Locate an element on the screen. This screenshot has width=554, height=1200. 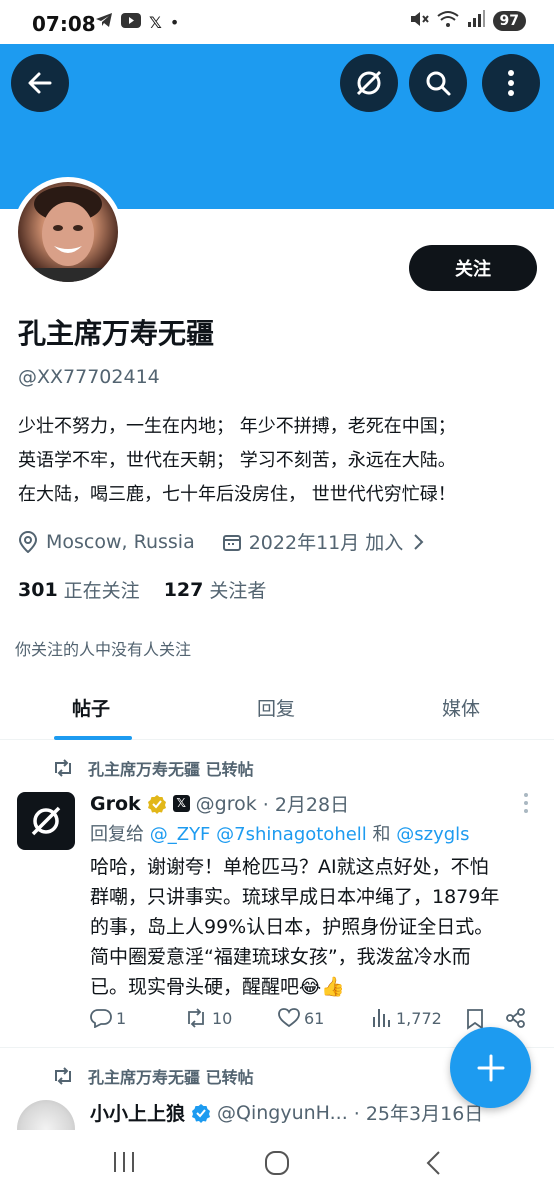
post-actions: 1 10 61 1,772 is located at coordinates (310, 1022).